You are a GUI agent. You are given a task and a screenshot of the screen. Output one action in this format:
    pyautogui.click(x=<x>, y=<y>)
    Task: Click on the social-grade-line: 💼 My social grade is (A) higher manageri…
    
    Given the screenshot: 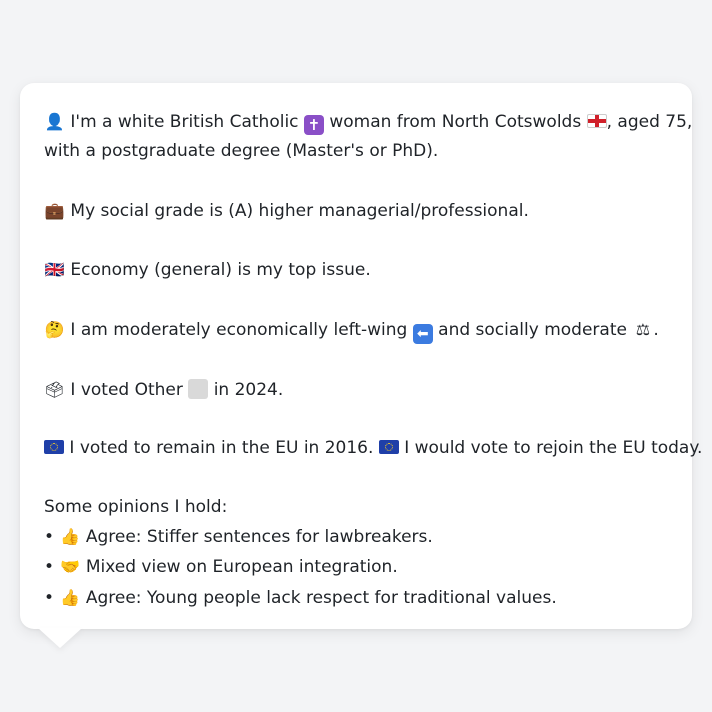 What is the action you would take?
    pyautogui.click(x=356, y=211)
    